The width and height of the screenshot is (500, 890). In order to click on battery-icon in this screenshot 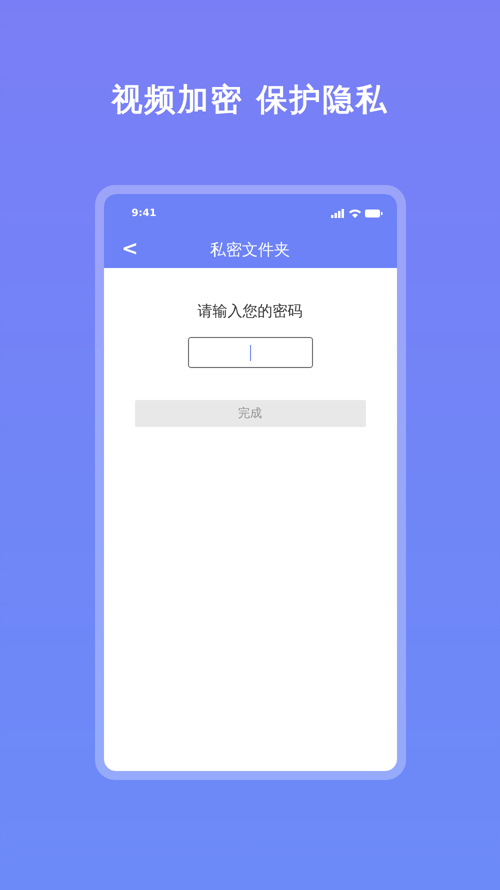, I will do `click(373, 213)`.